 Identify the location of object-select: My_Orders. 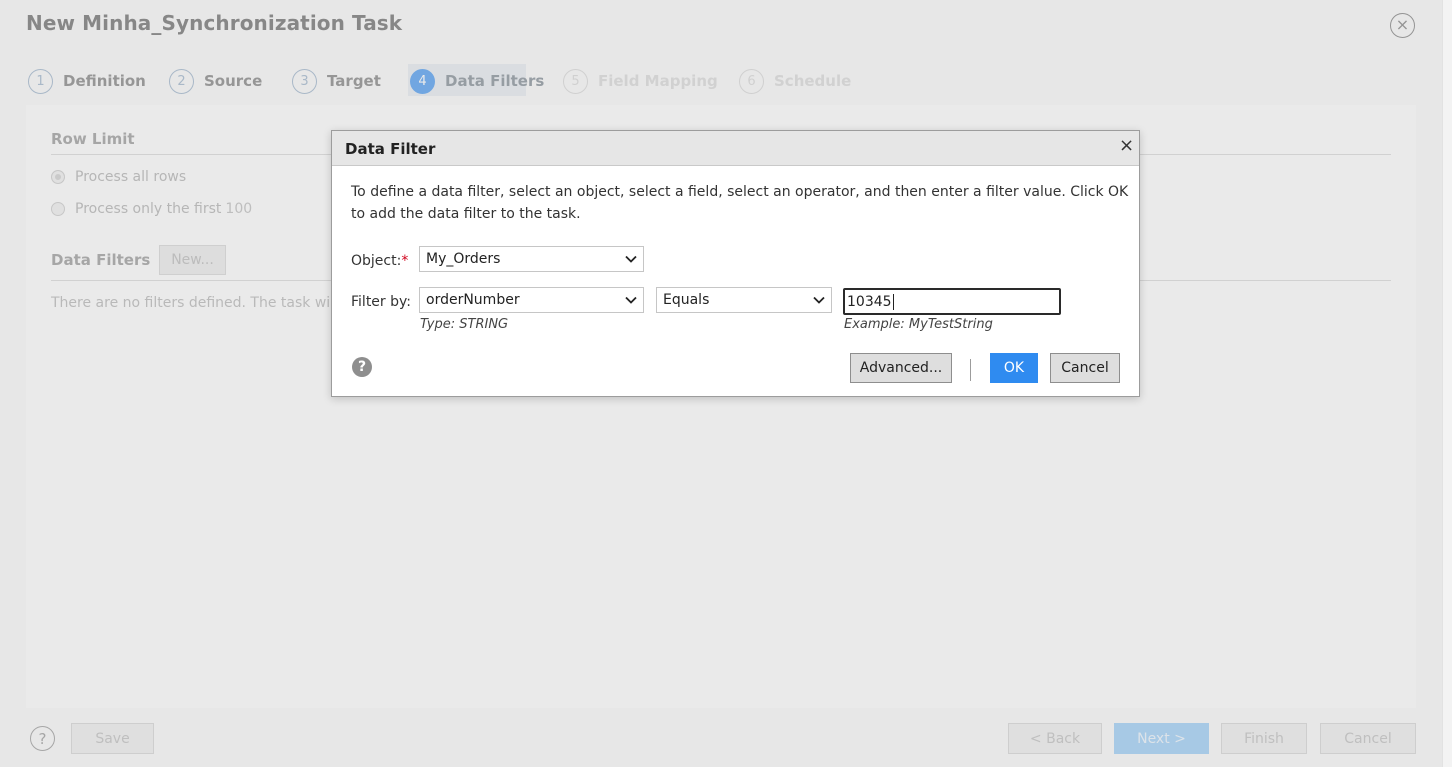
(531, 259).